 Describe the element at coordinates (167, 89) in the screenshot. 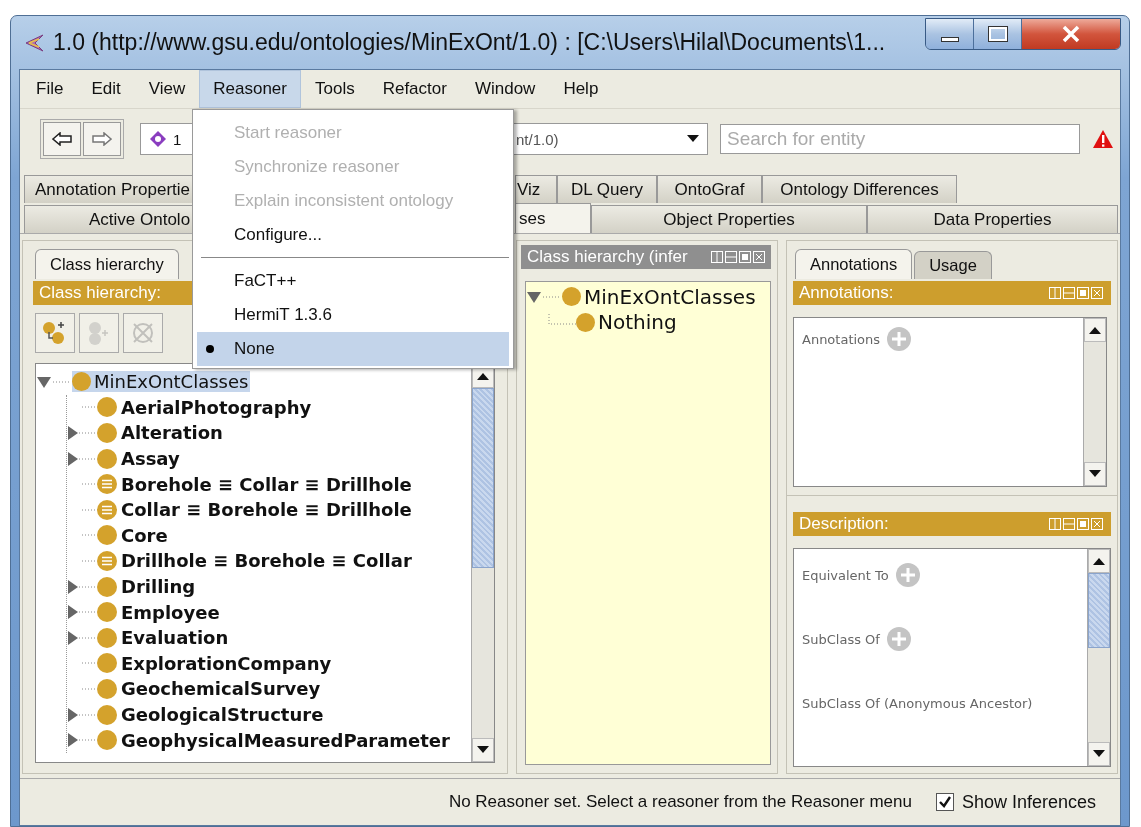

I see `menu-item: View` at that location.